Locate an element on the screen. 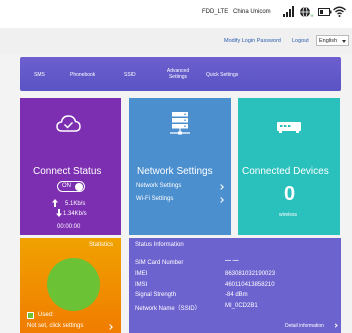 The height and width of the screenshot is (333, 352). sim-card-label: SIM Card Number is located at coordinates (159, 263).